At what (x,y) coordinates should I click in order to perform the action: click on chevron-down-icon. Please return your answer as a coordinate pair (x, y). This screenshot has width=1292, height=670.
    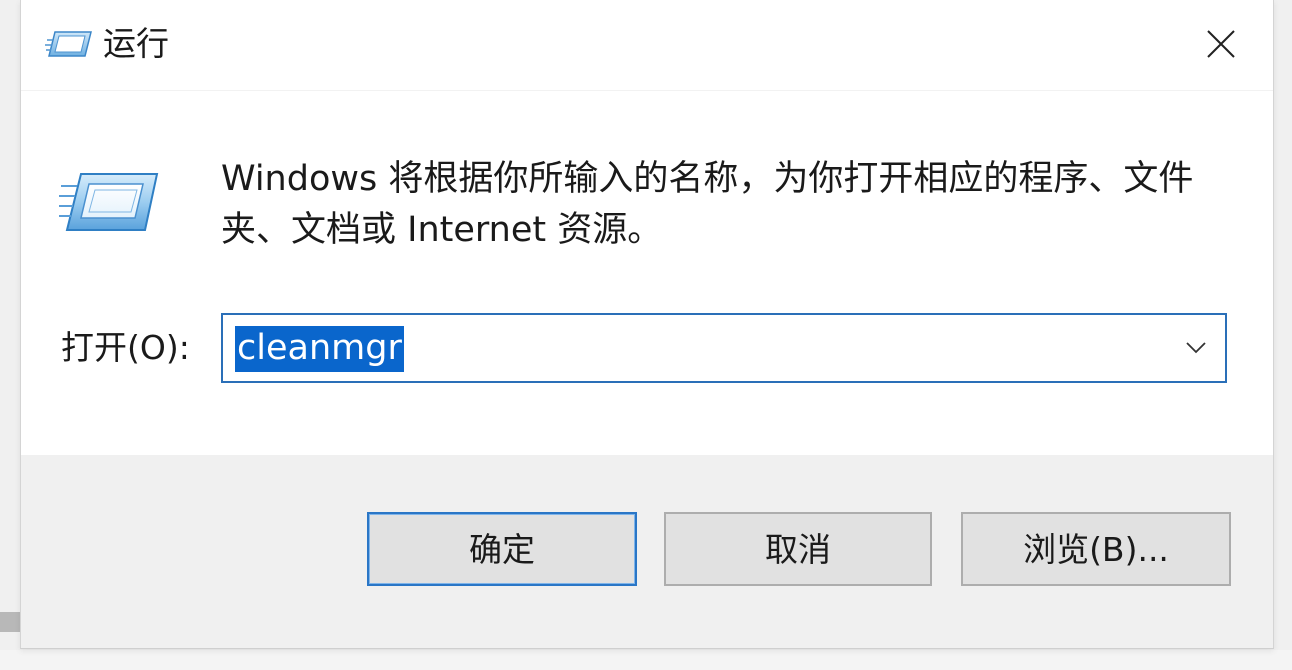
    Looking at the image, I should click on (1196, 348).